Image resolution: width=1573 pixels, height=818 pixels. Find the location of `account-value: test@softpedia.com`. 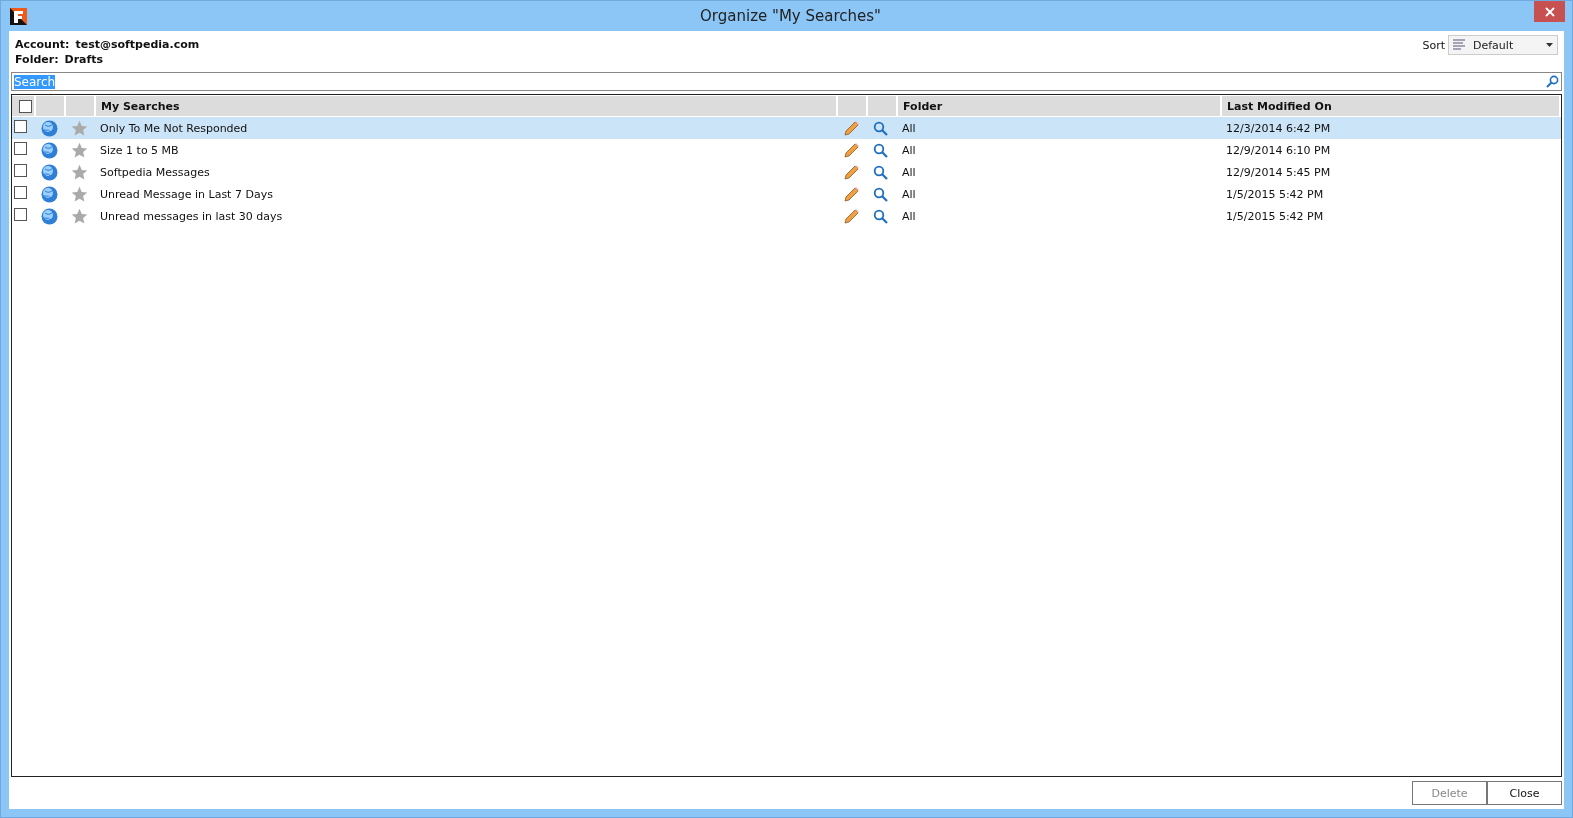

account-value: test@softpedia.com is located at coordinates (137, 44).